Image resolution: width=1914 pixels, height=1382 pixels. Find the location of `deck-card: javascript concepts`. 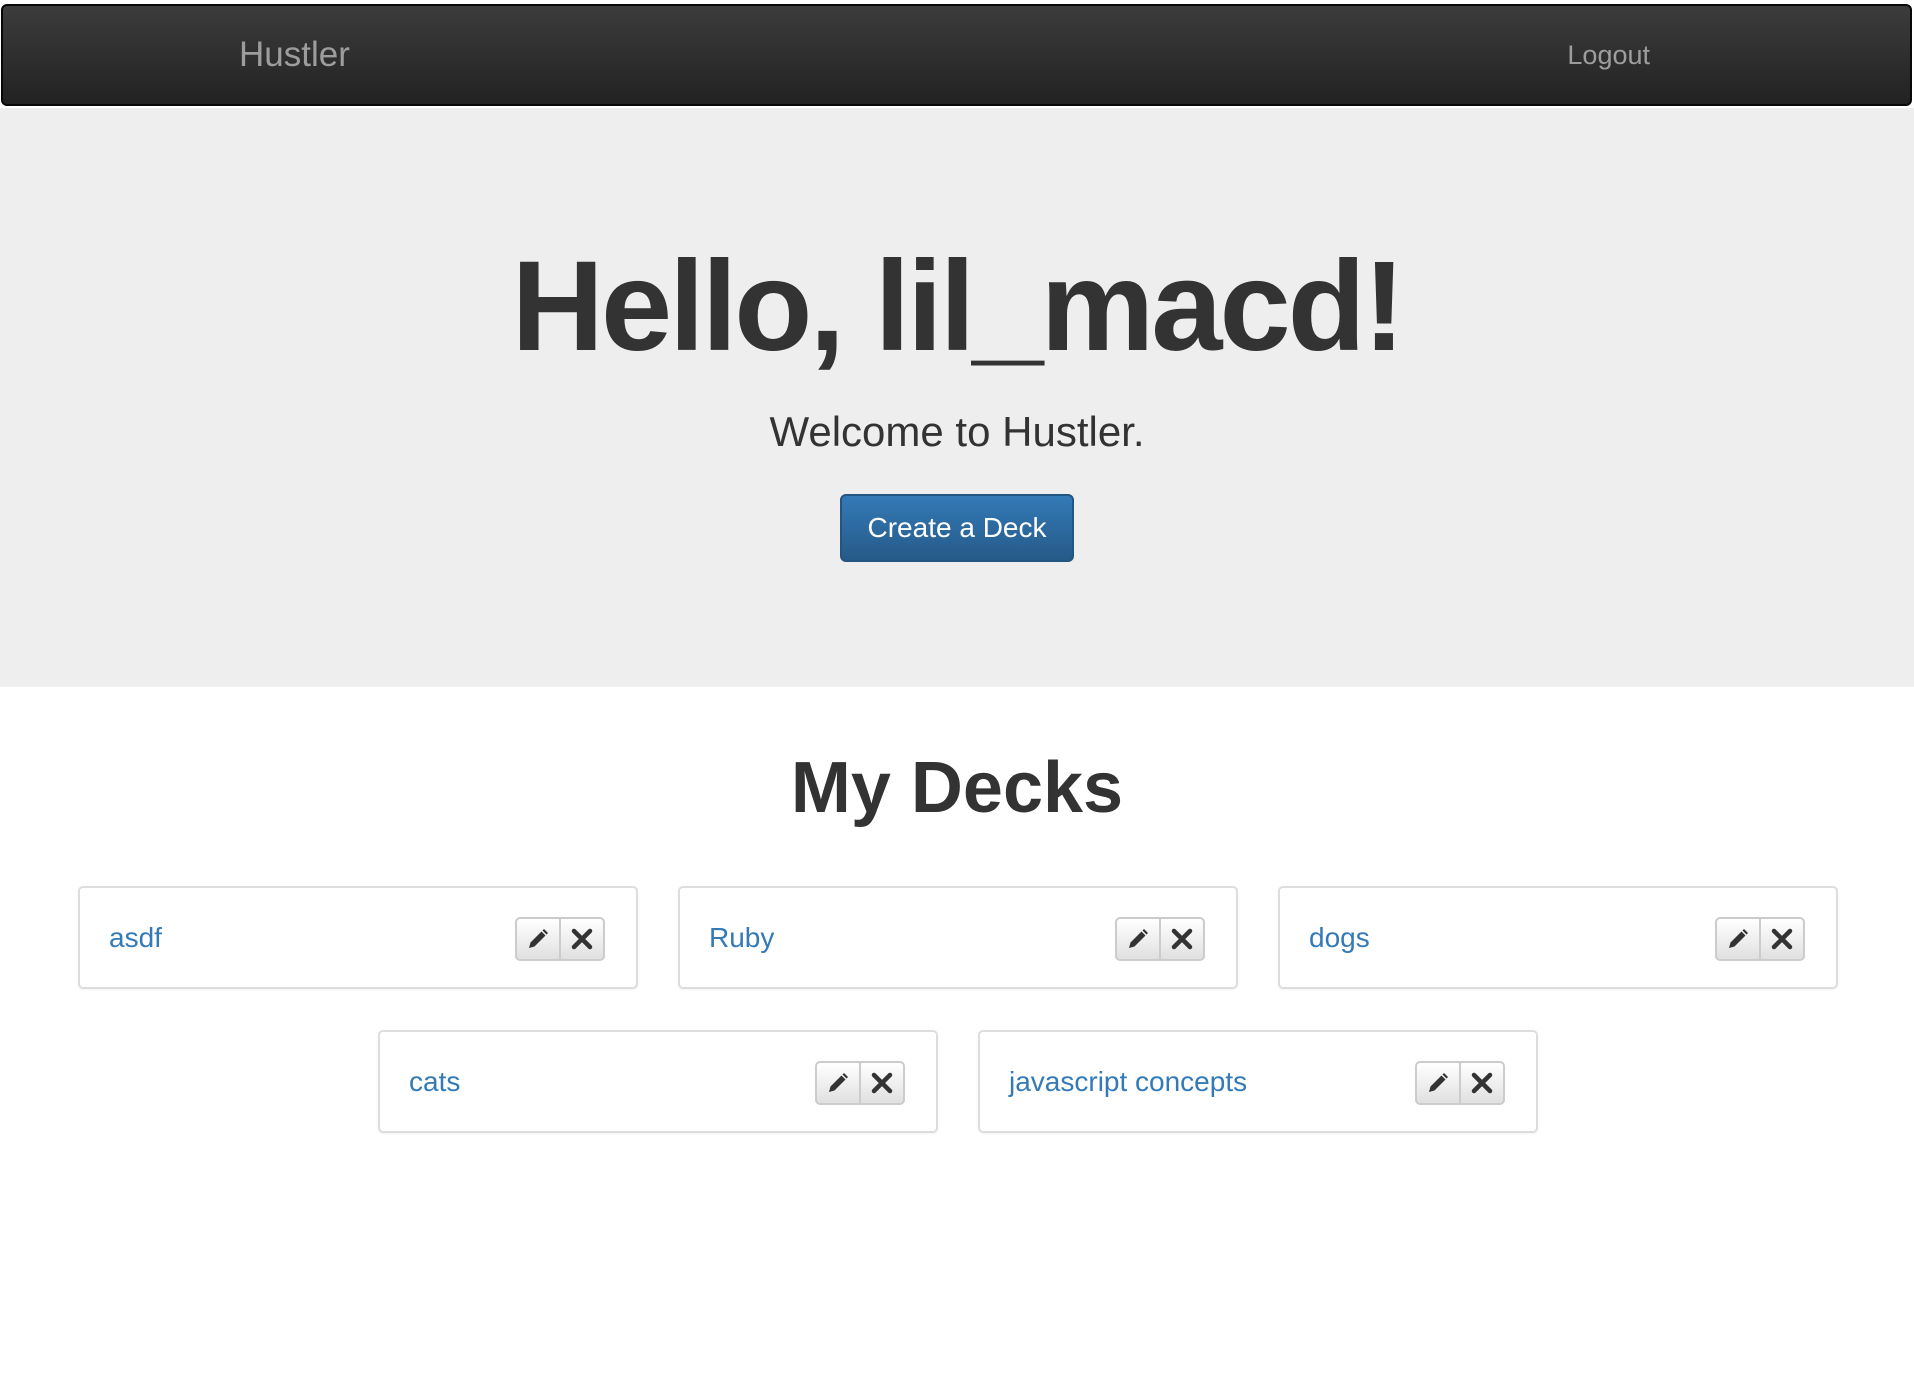

deck-card: javascript concepts is located at coordinates (1258, 1081).